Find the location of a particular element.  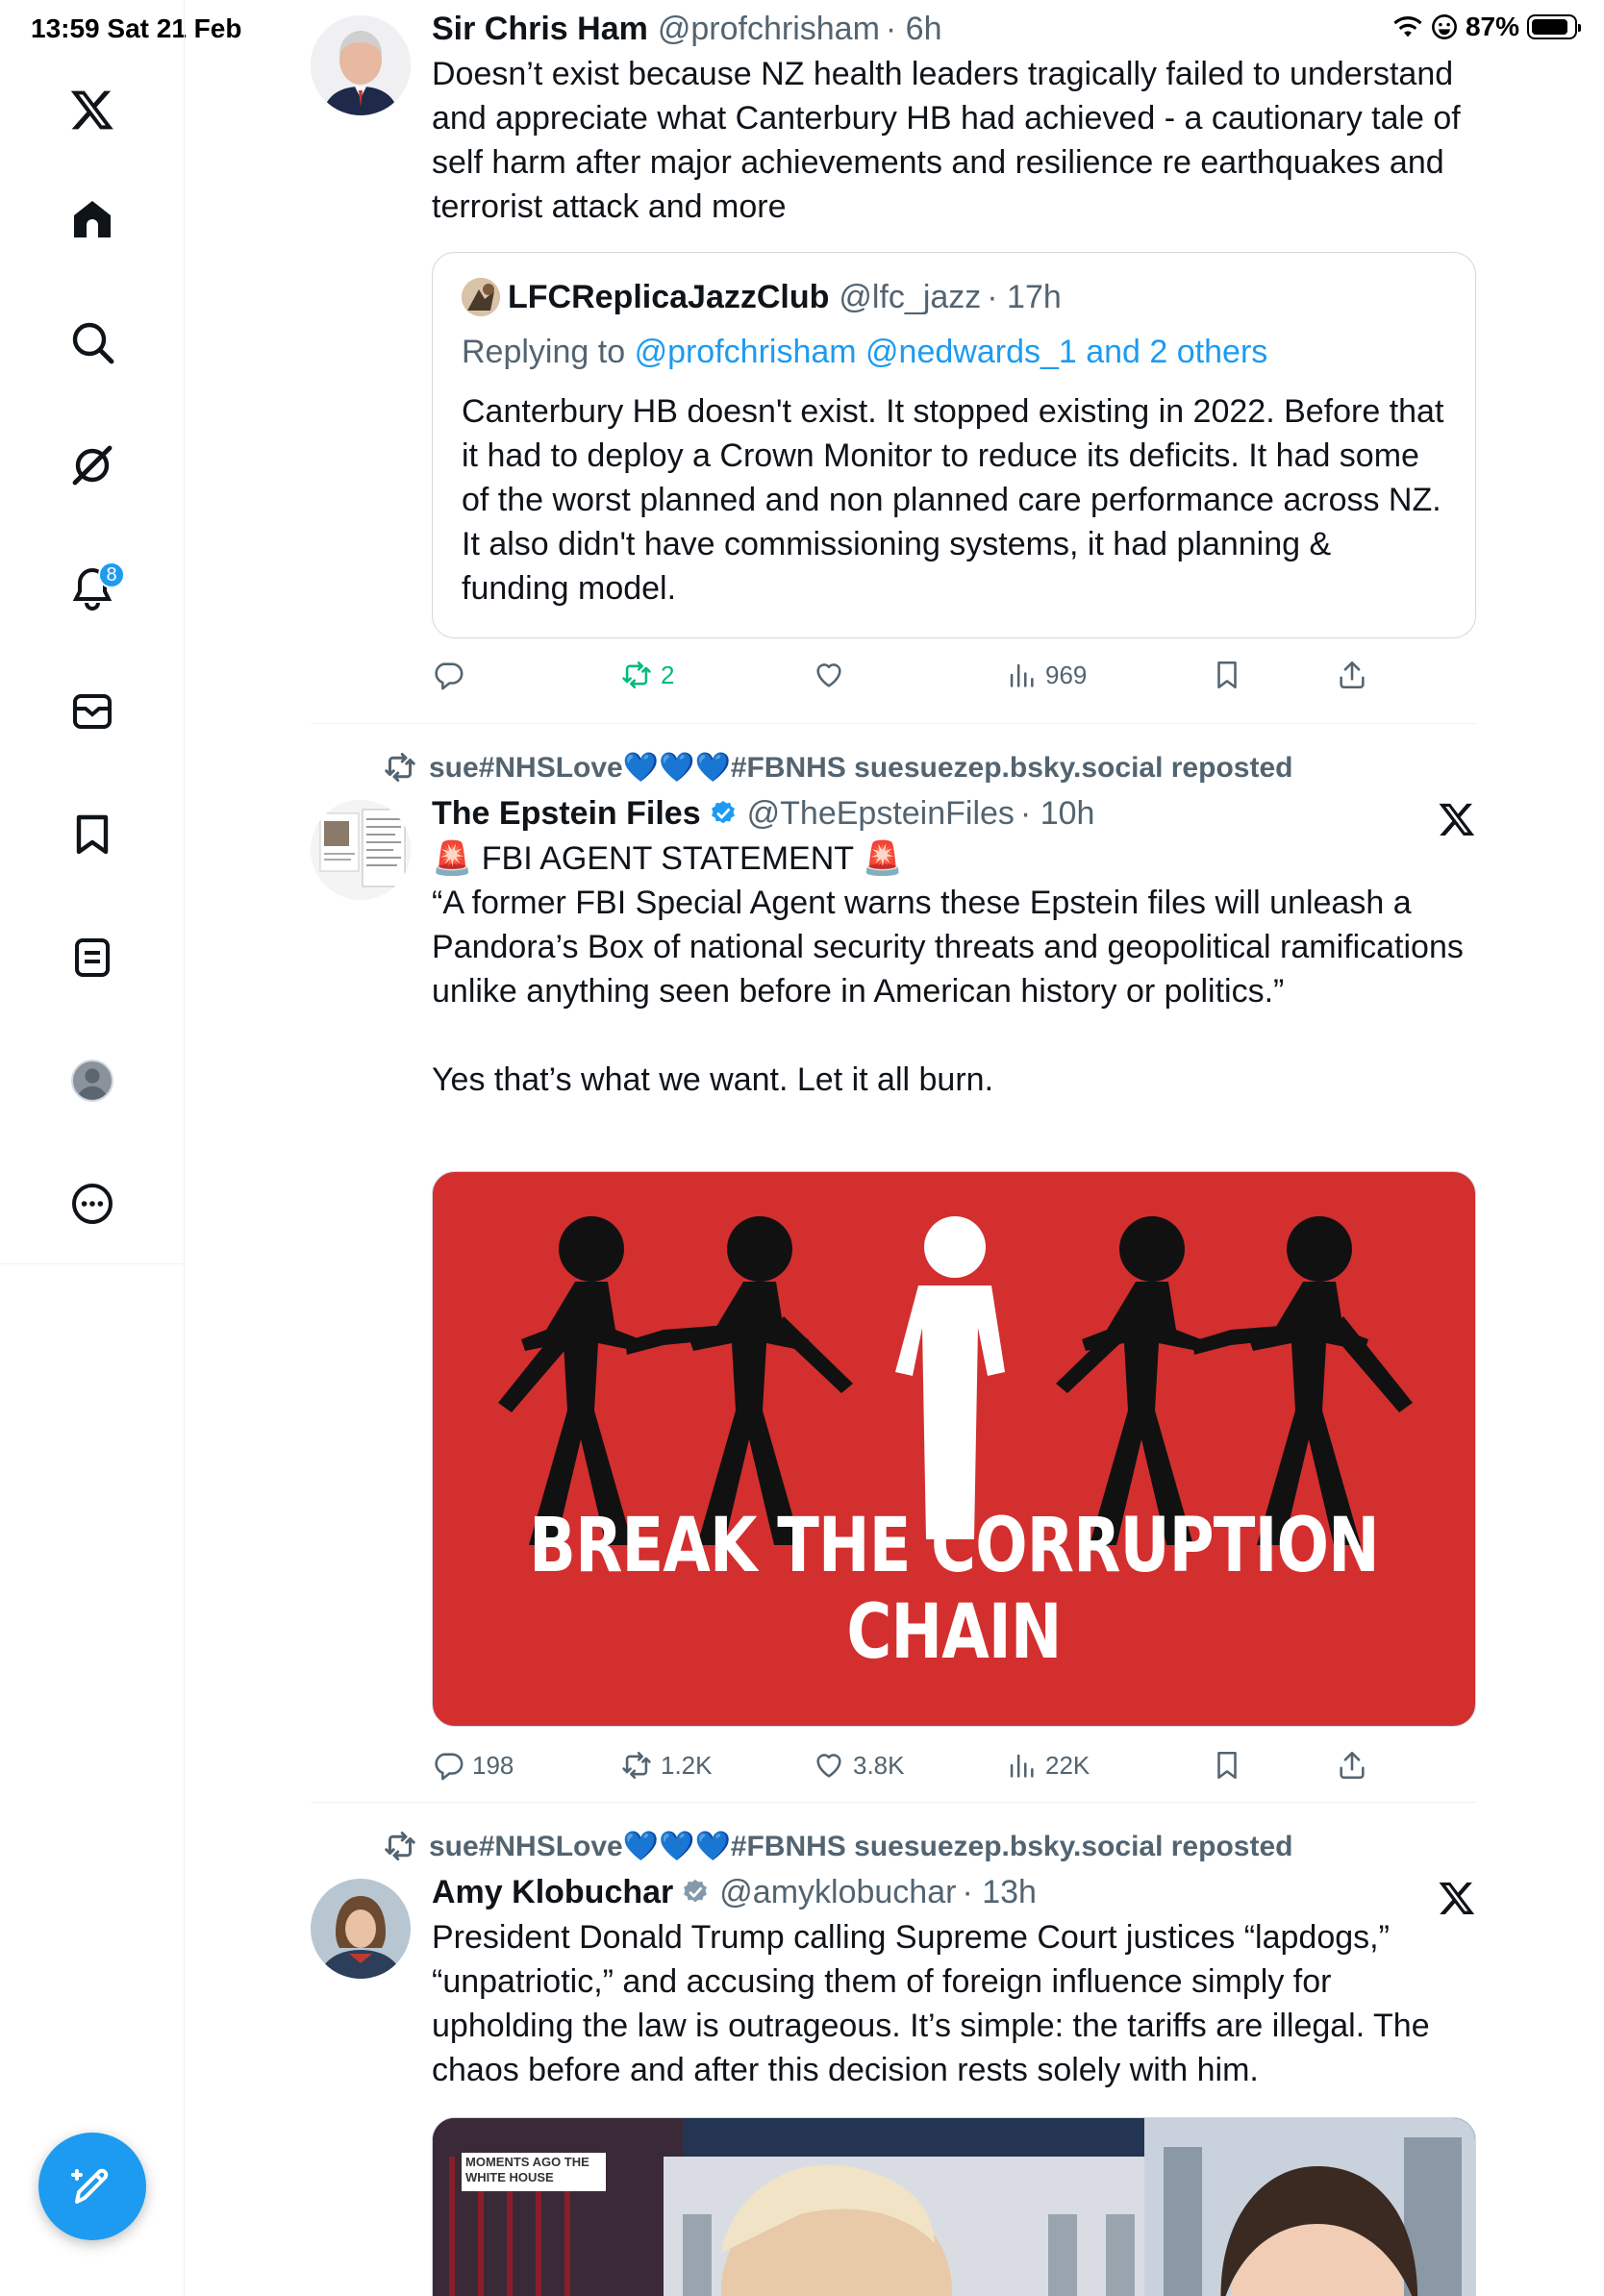

like-button: 3.8K is located at coordinates (859, 1765).